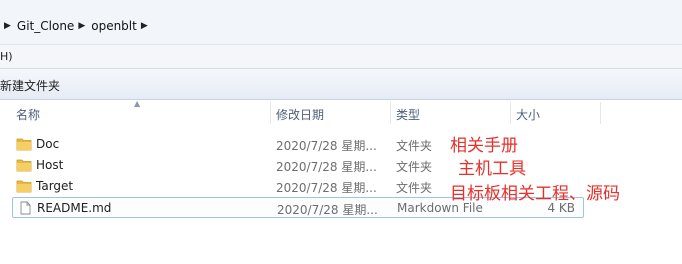 The image size is (682, 264). What do you see at coordinates (484, 146) in the screenshot?
I see `annotation-doc: 相关手册` at bounding box center [484, 146].